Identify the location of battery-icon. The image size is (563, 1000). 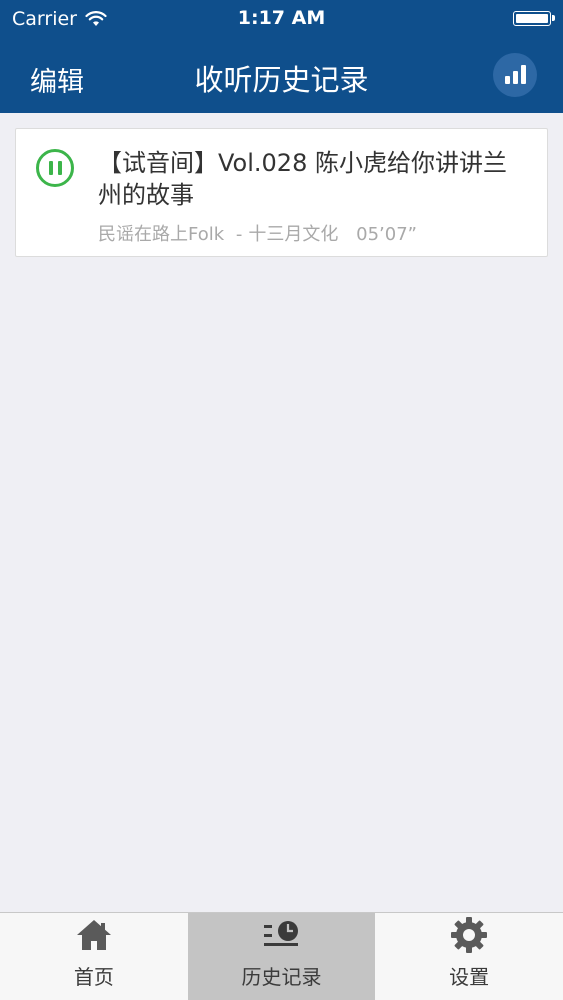
(534, 18).